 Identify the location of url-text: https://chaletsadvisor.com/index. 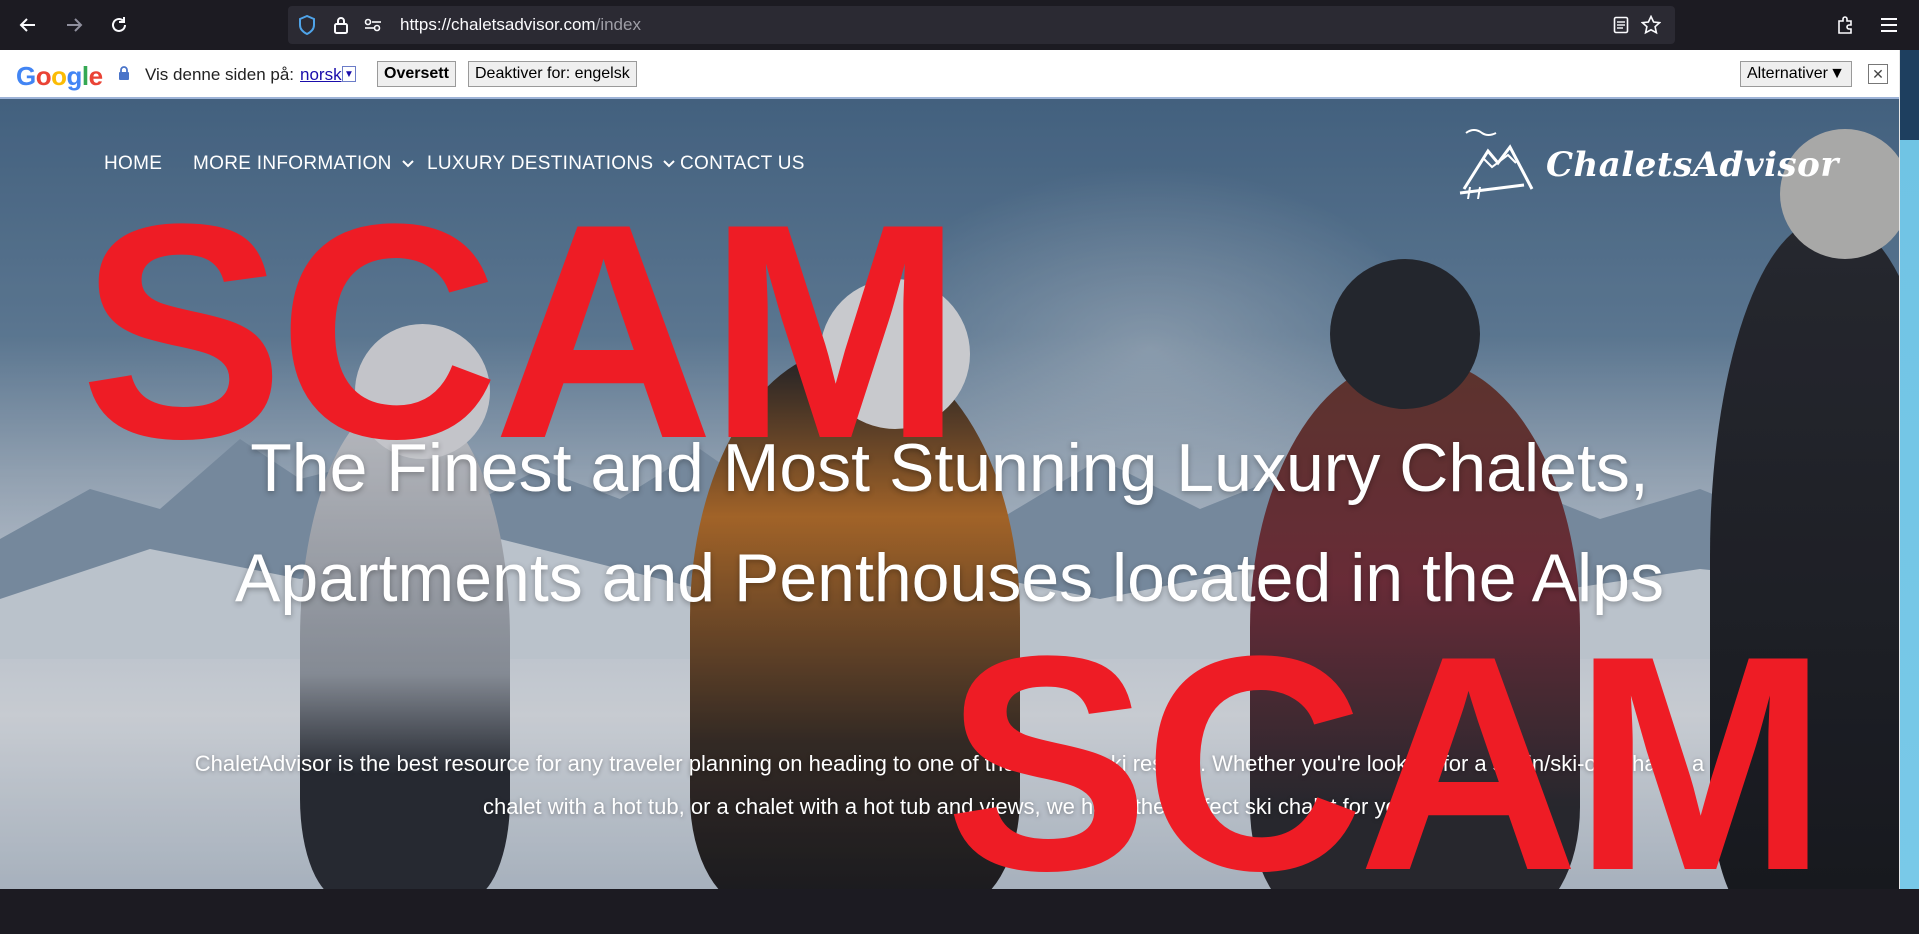
(520, 25).